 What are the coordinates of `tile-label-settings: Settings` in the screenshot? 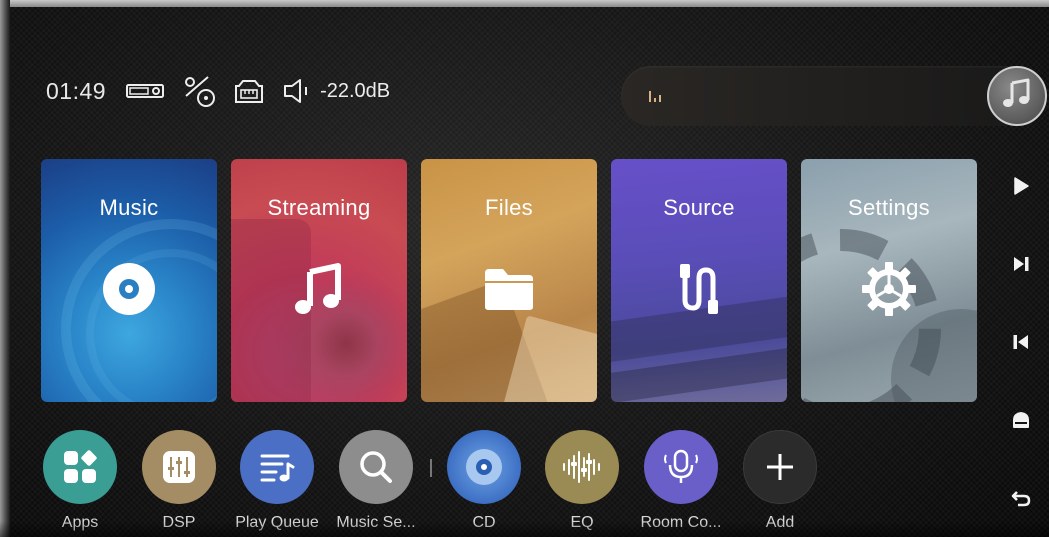 It's located at (889, 207).